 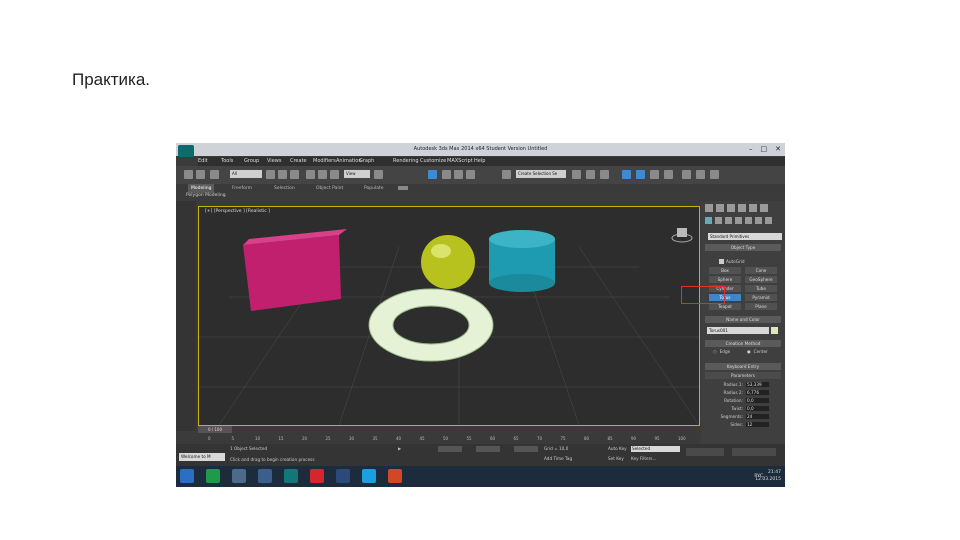 I want to click on percent-snap-icon, so click(x=458, y=174).